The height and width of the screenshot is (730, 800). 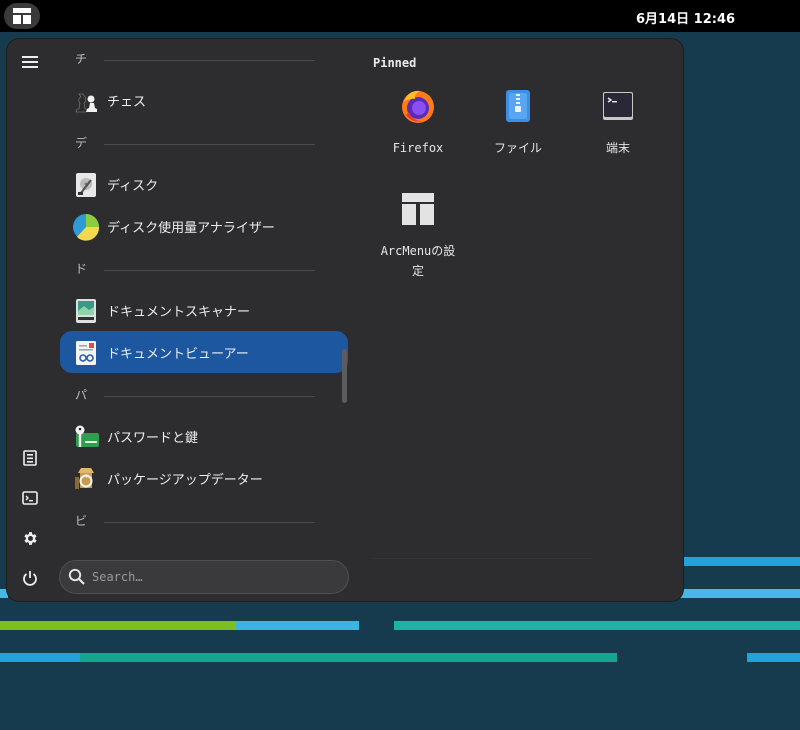 What do you see at coordinates (81, 143) in the screenshot?
I see `section-letter: デ` at bounding box center [81, 143].